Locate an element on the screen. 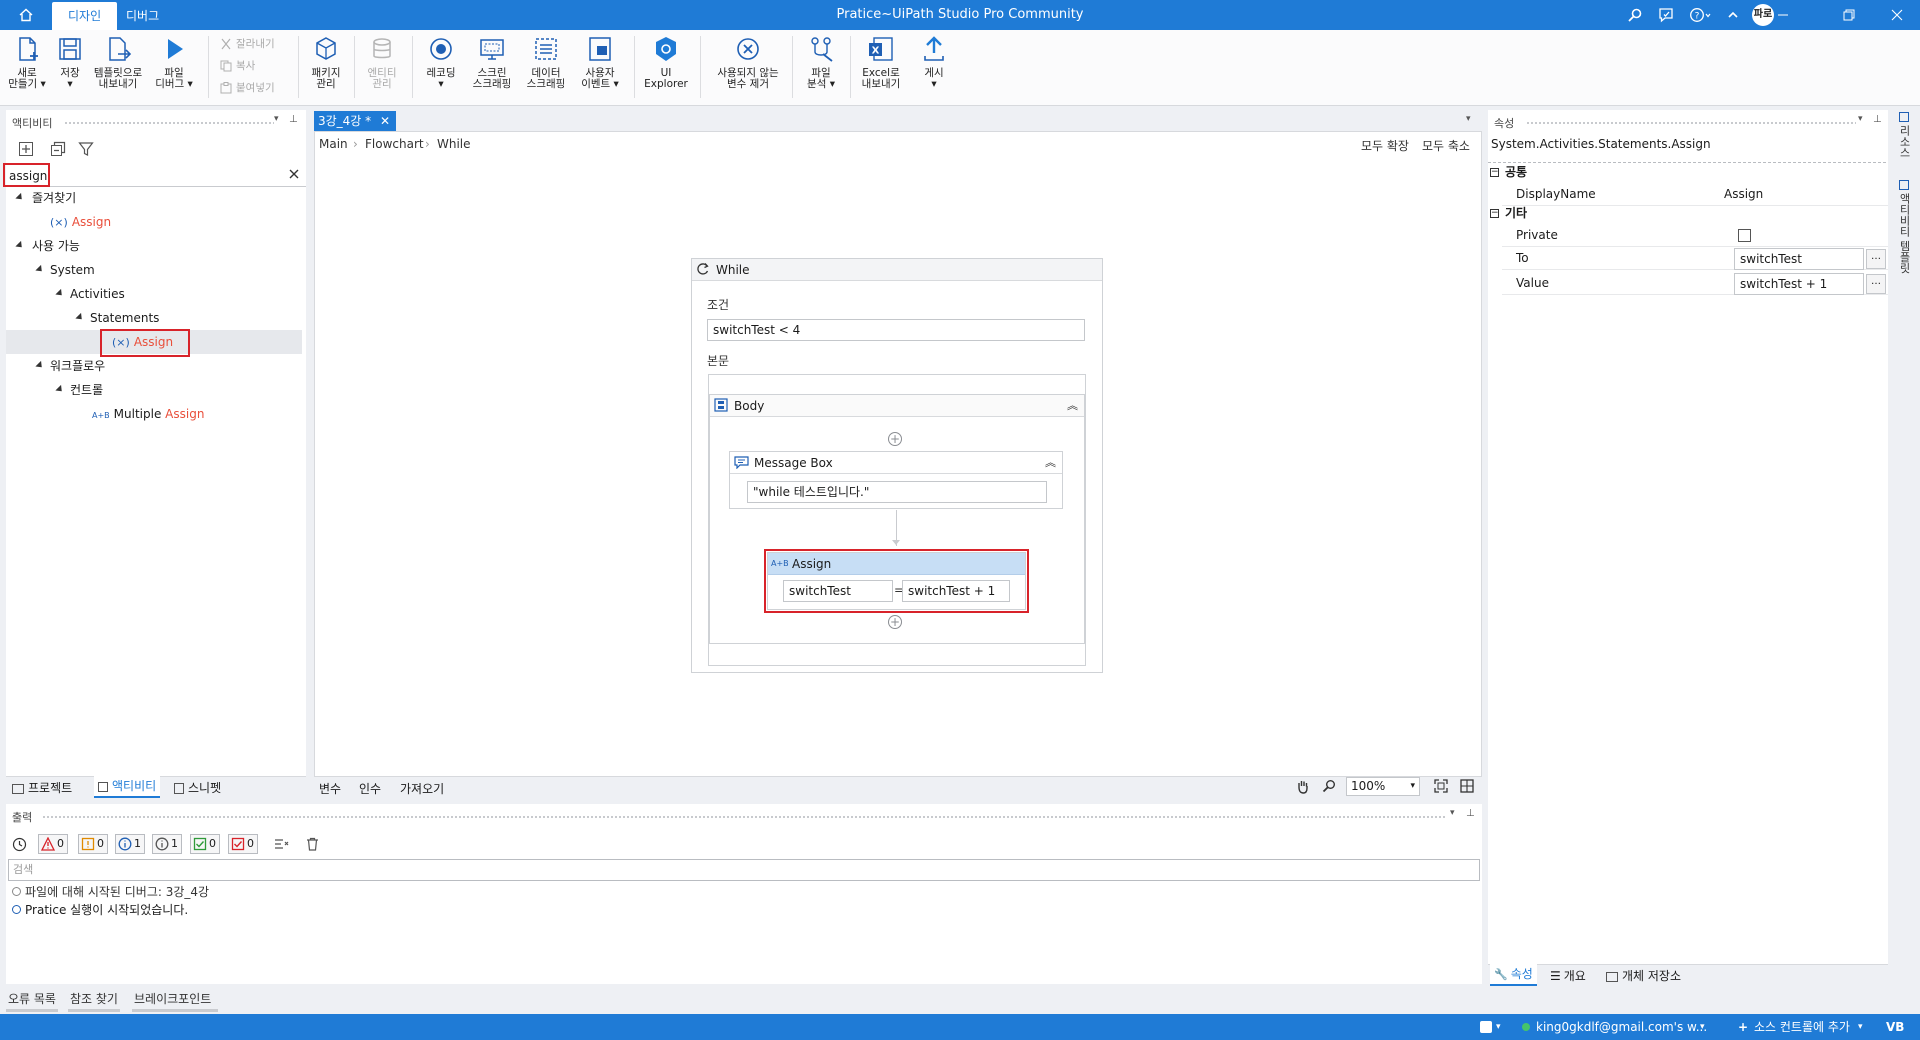  zoom-select: 100% ▾ is located at coordinates (1383, 786).